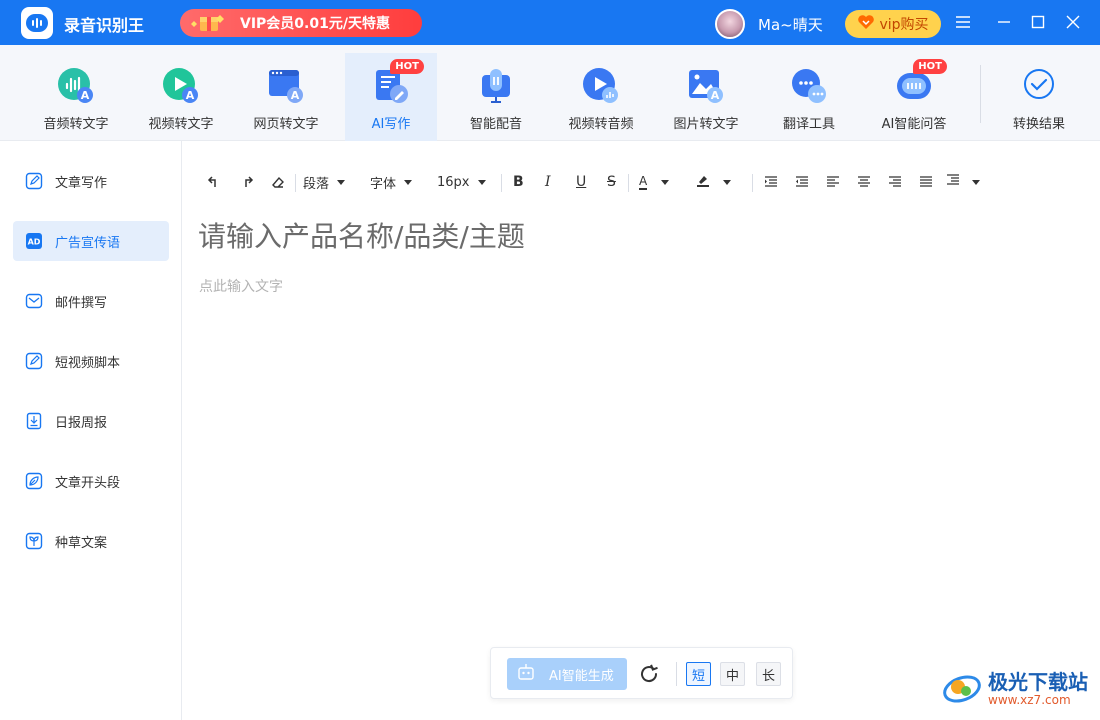 The image size is (1100, 720). Describe the element at coordinates (104, 25) in the screenshot. I see `app-title: 录音识别王` at that location.